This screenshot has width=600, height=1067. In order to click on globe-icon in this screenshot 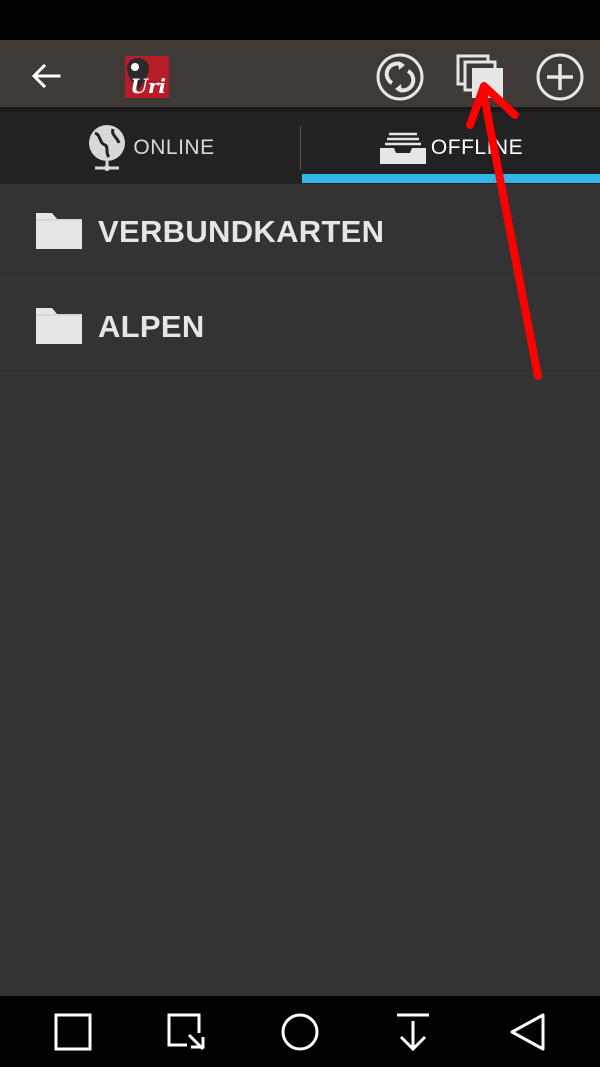, I will do `click(107, 148)`.